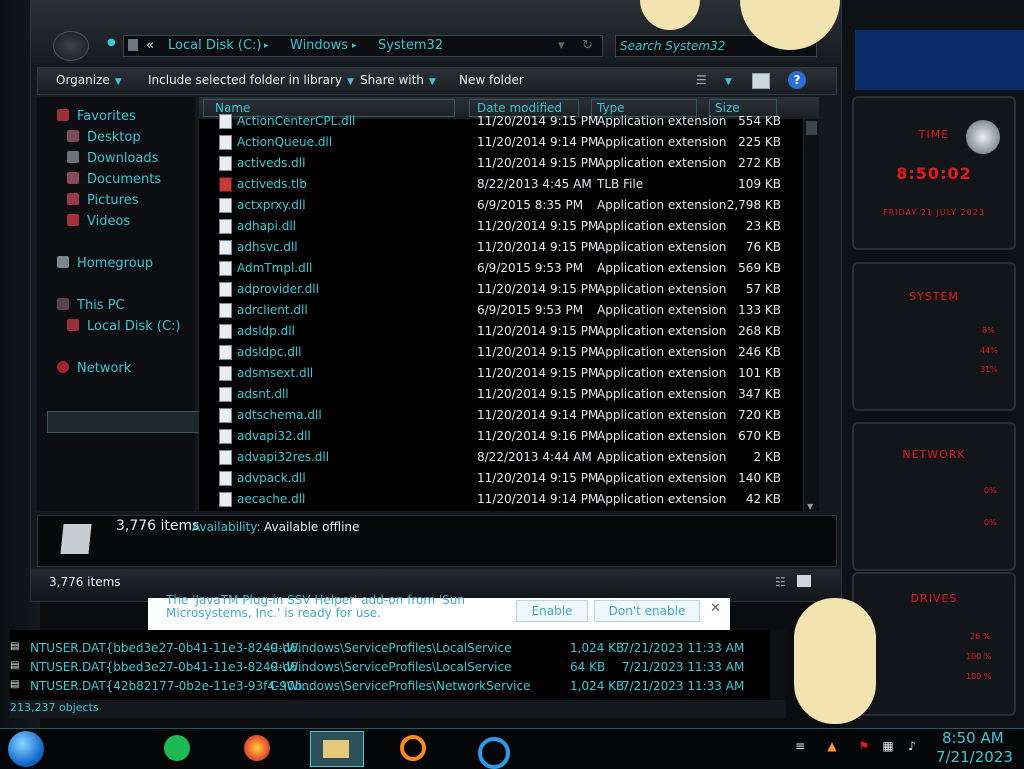  Describe the element at coordinates (279, 415) in the screenshot. I see `file-name: adtschema.dll` at that location.